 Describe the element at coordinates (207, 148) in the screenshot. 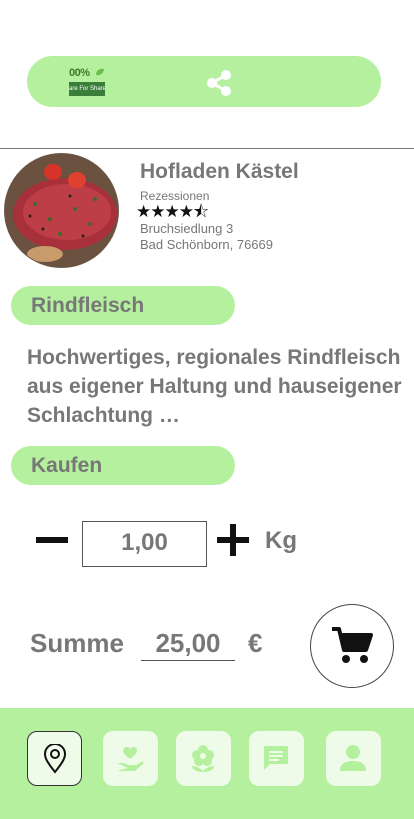

I see `header-divider` at that location.